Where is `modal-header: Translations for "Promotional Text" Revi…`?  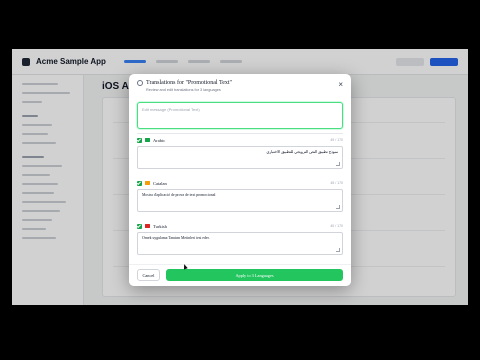
modal-header: Translations for "Promotional Text" Revi… is located at coordinates (240, 90).